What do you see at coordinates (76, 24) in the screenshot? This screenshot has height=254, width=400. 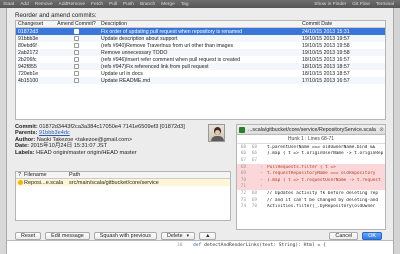 I see `column-header-amend: Amend Commit?` at bounding box center [76, 24].